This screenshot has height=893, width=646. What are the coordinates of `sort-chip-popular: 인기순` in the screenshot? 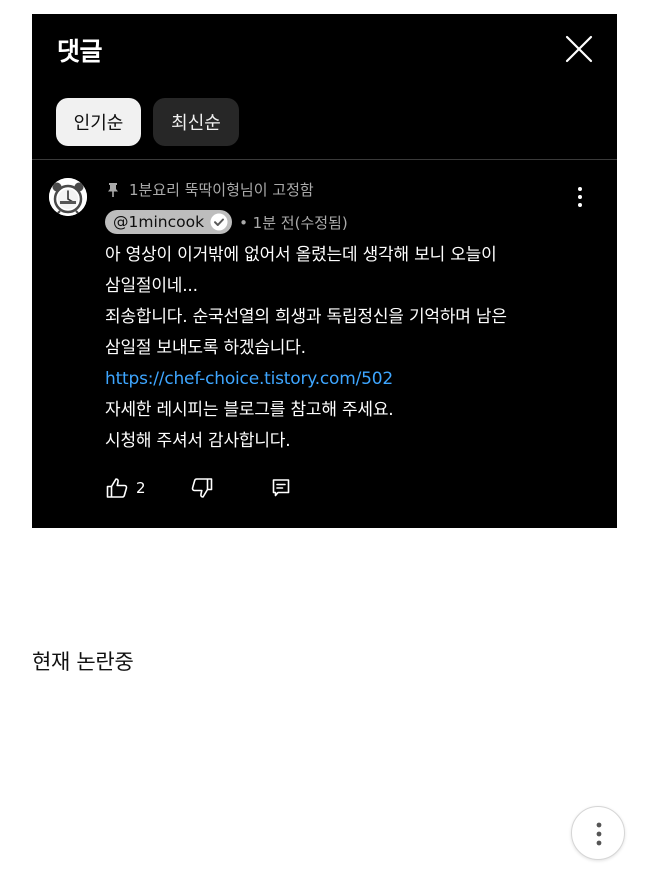 It's located at (98, 122).